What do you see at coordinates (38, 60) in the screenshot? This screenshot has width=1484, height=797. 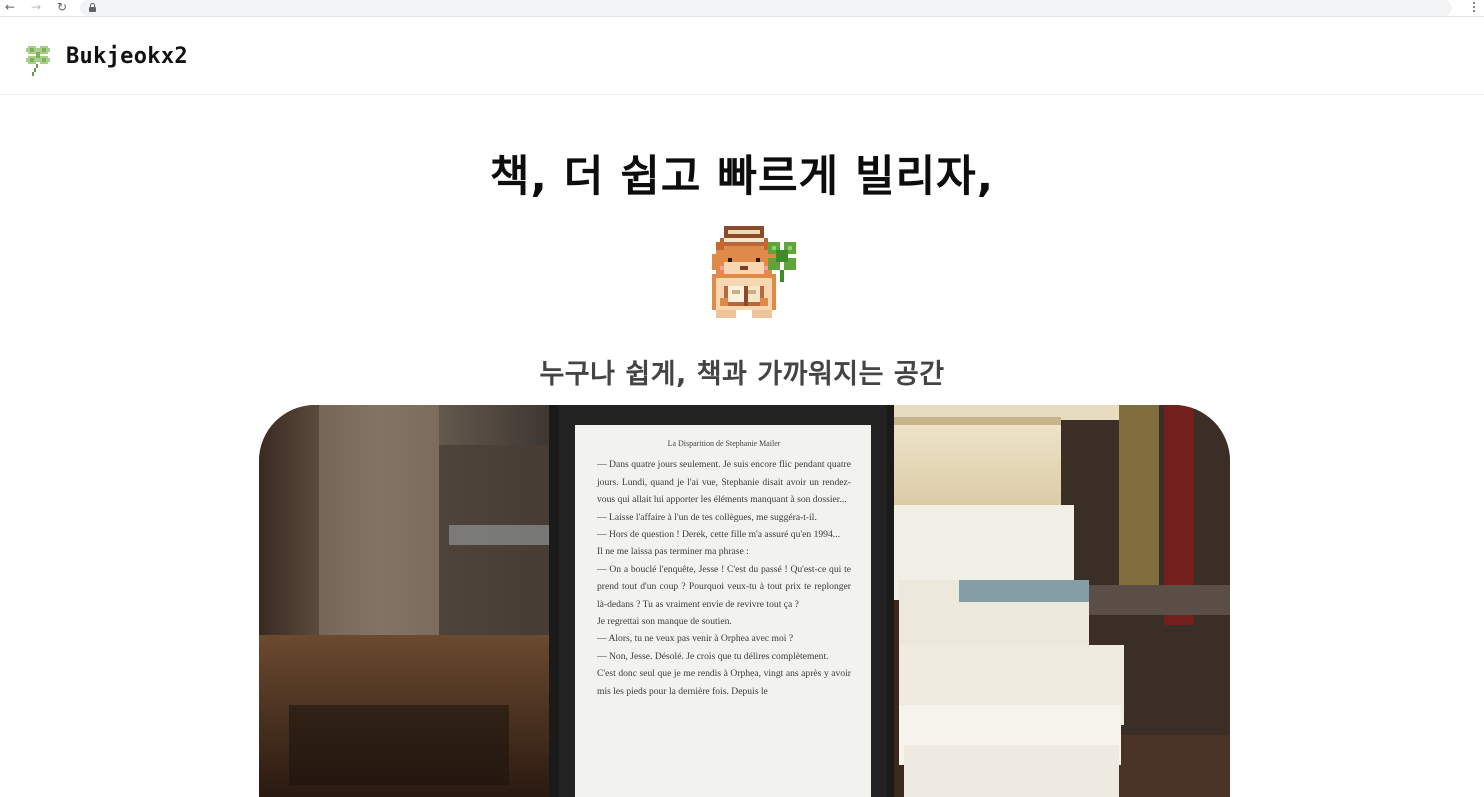 I see `clover-icon` at bounding box center [38, 60].